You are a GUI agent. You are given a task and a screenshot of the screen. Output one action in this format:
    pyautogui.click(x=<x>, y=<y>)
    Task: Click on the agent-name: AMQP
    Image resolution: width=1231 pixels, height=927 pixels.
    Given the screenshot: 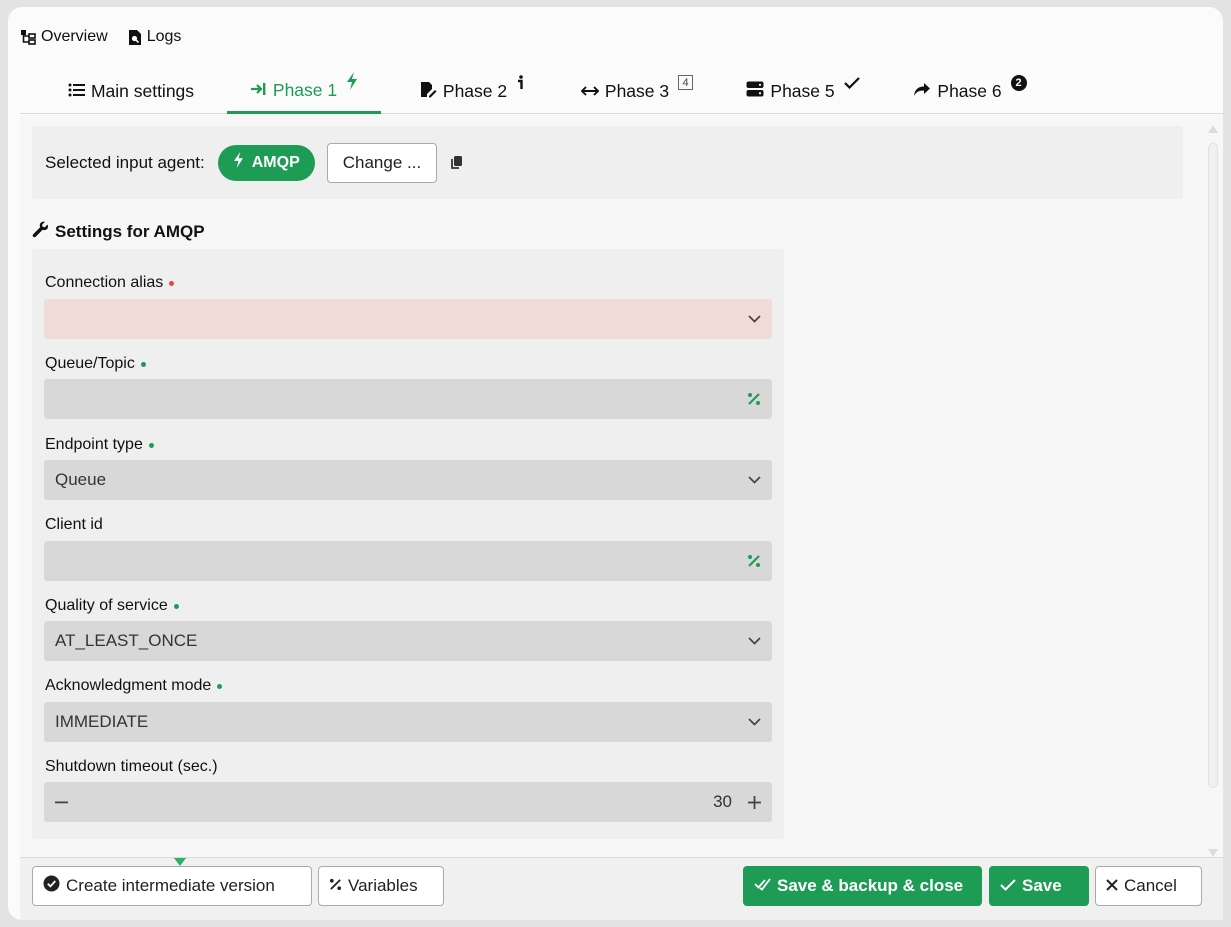 What is the action you would take?
    pyautogui.click(x=275, y=162)
    